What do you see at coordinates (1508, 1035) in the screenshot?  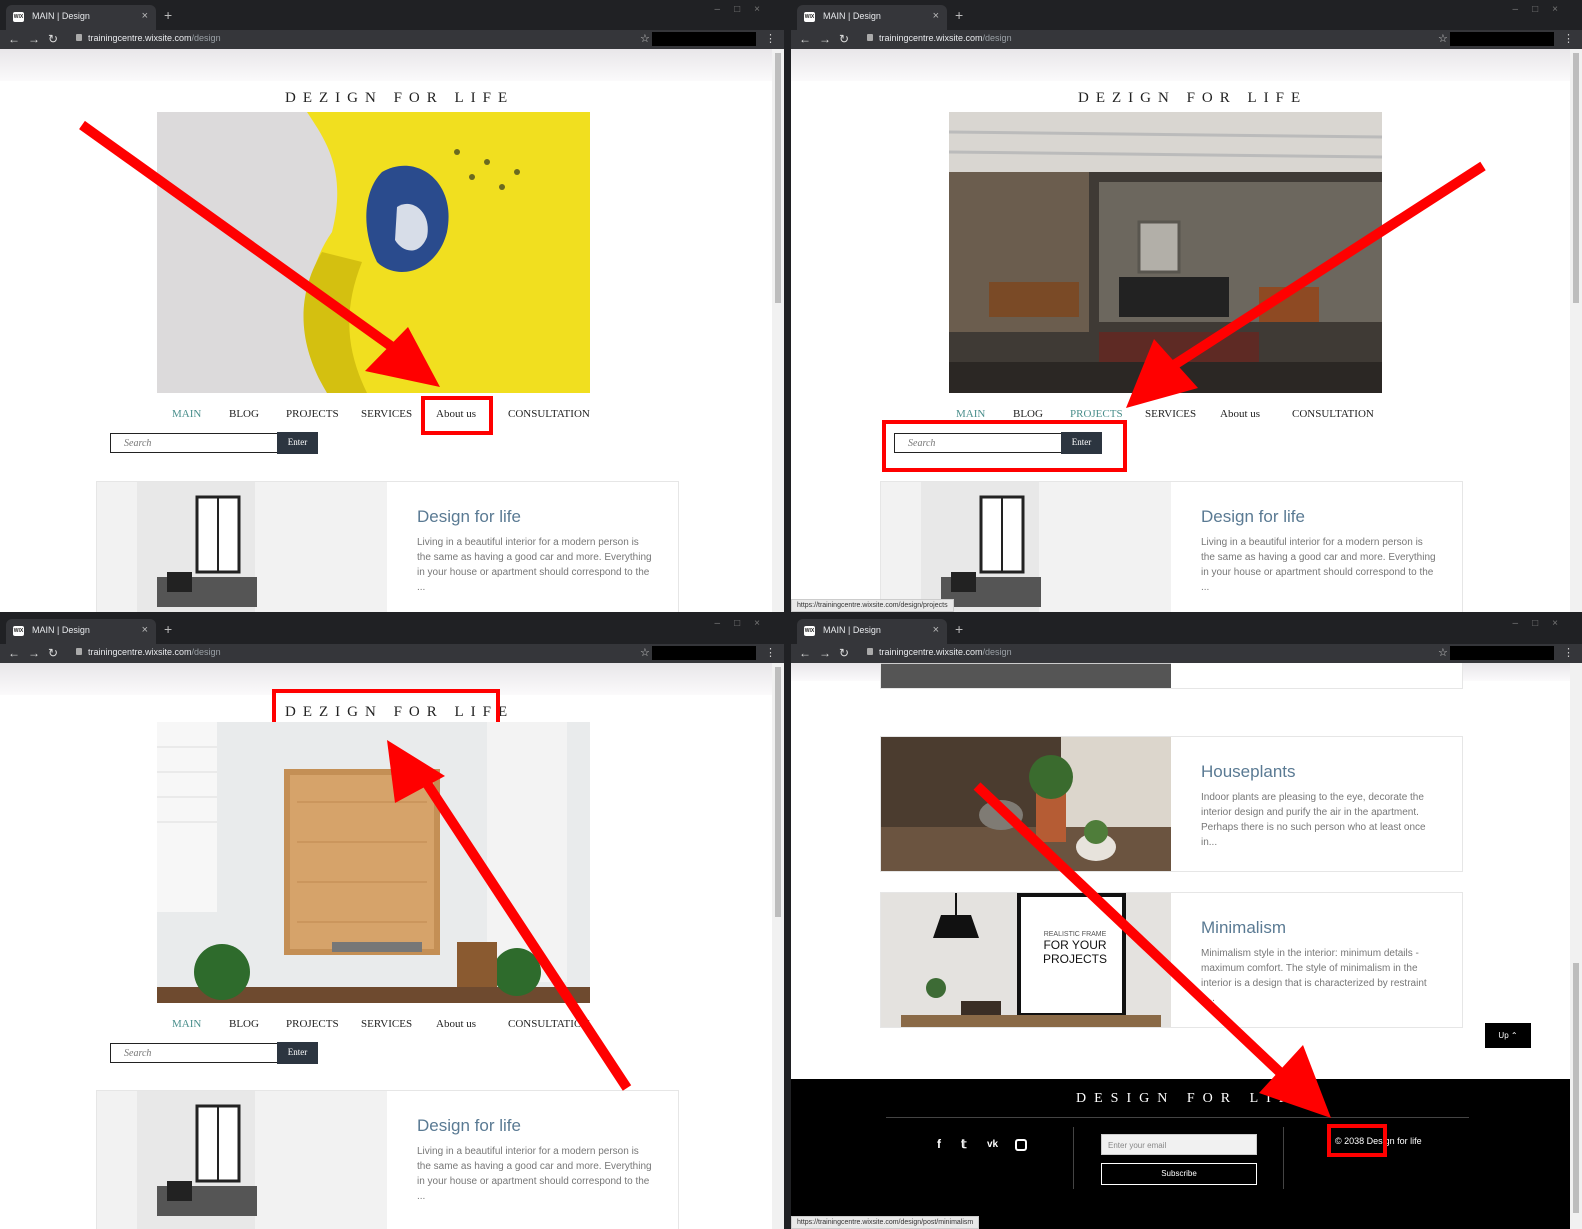 I see `scroll-up-button: Up ⌃` at bounding box center [1508, 1035].